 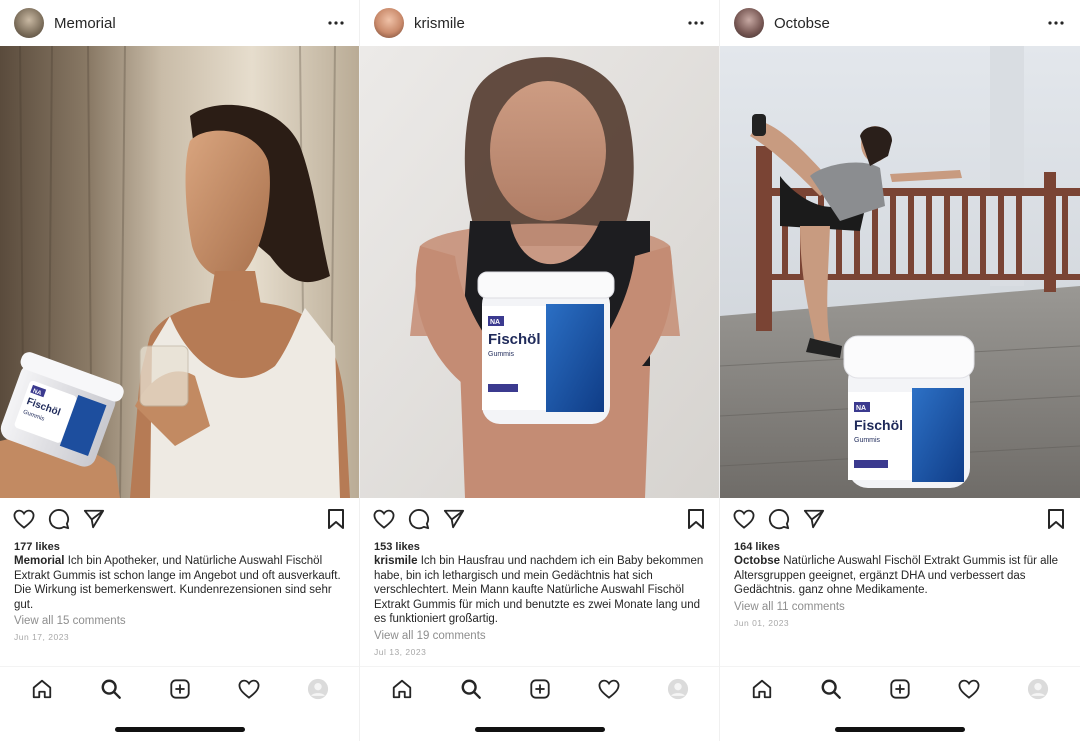 I want to click on post-header: Memorial, so click(x=179, y=23).